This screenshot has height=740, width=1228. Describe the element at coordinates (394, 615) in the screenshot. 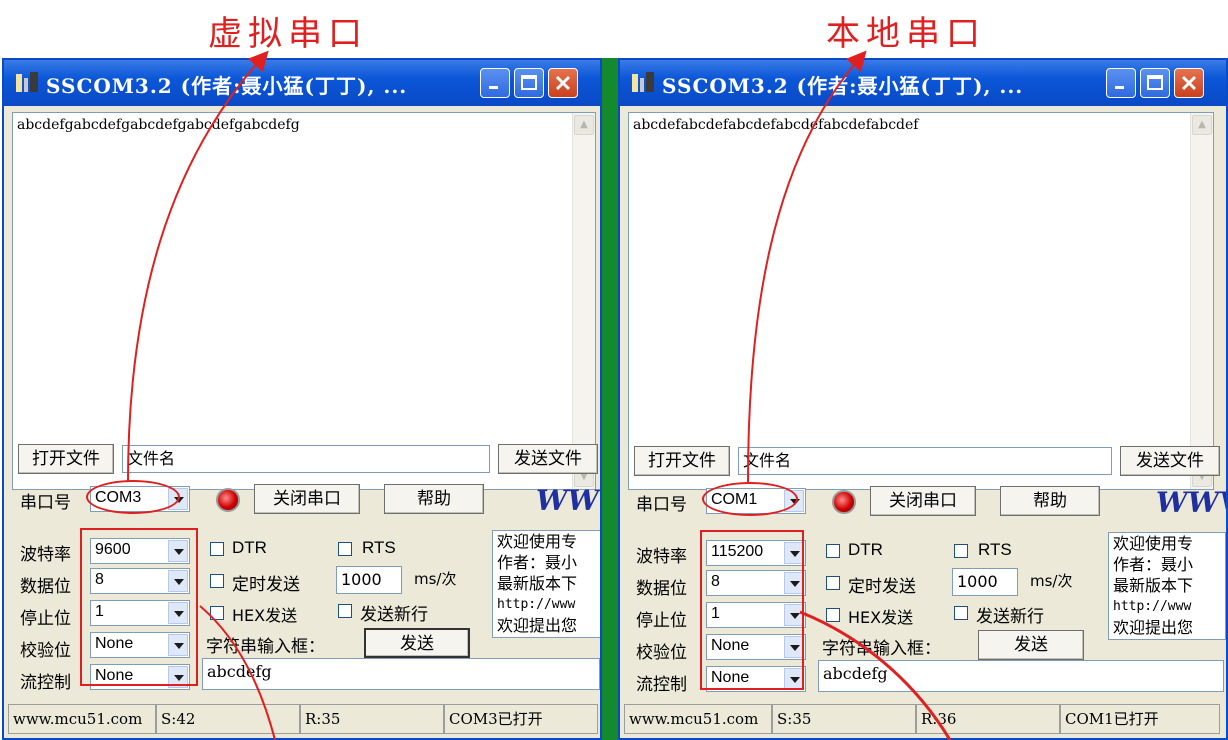

I see `send-newline-label: 发送新行` at that location.